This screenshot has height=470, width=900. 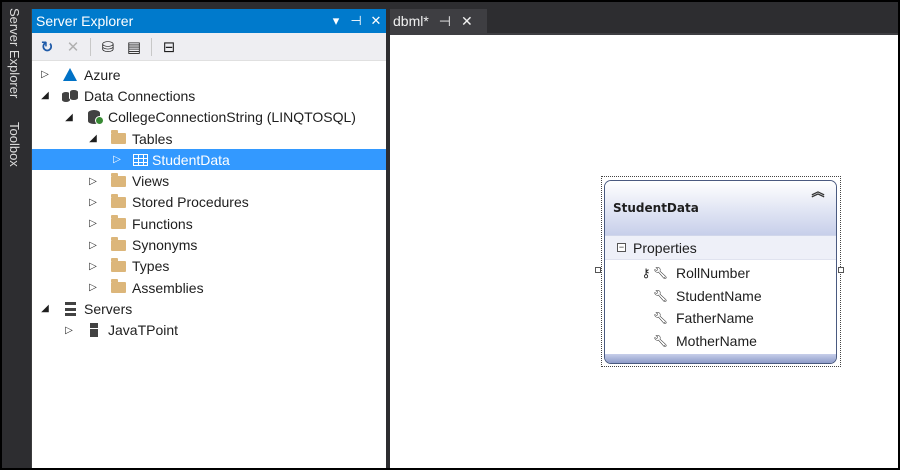 I want to click on servers-icon, so click(x=70, y=308).